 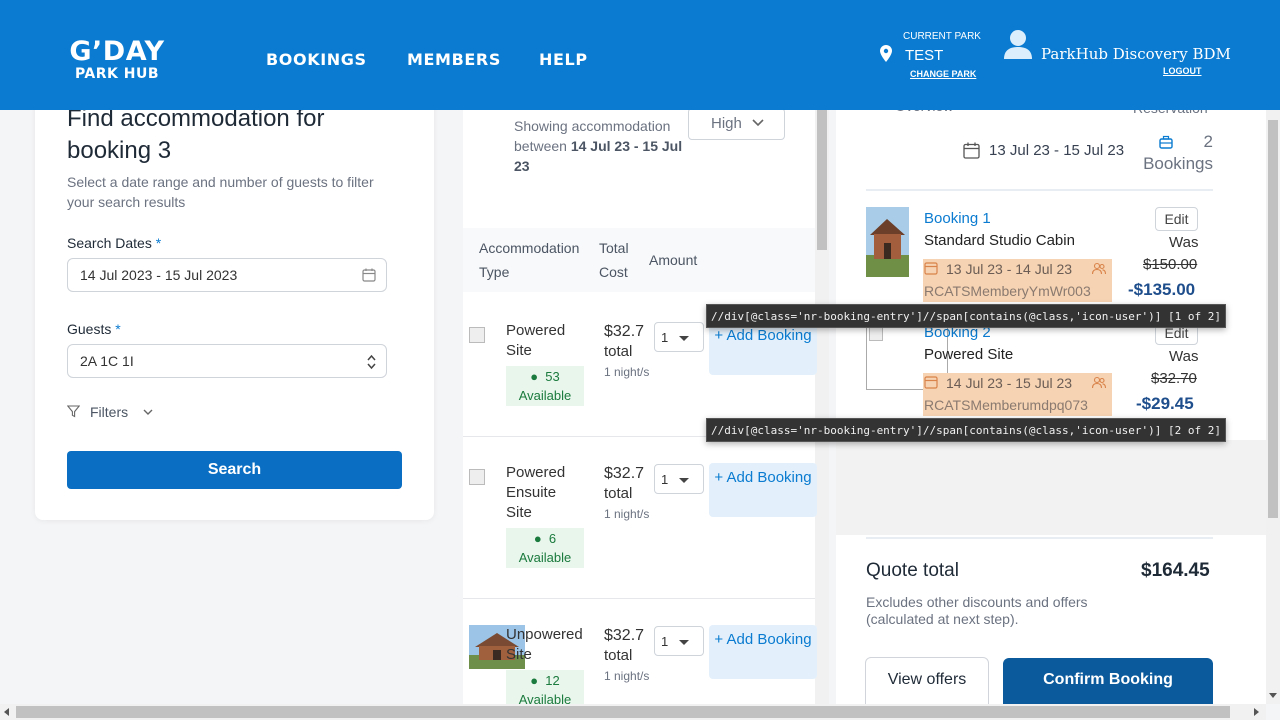 What do you see at coordinates (1176, 219) in the screenshot?
I see `edit-booking-button: Edit` at bounding box center [1176, 219].